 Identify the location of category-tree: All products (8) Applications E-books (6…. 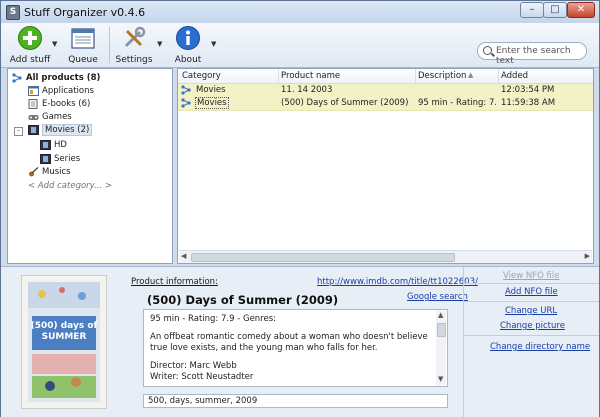
(90, 166).